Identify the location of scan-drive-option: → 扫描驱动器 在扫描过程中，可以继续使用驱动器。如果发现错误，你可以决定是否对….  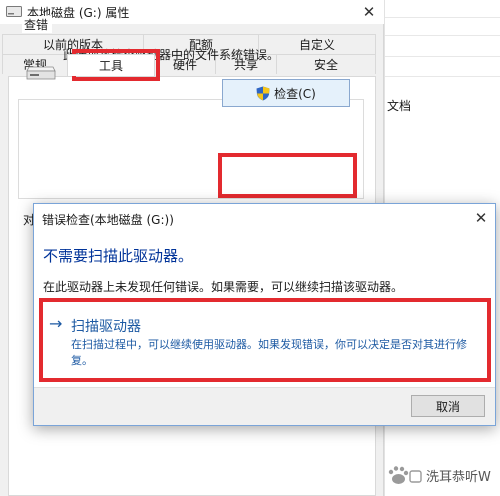
(265, 343).